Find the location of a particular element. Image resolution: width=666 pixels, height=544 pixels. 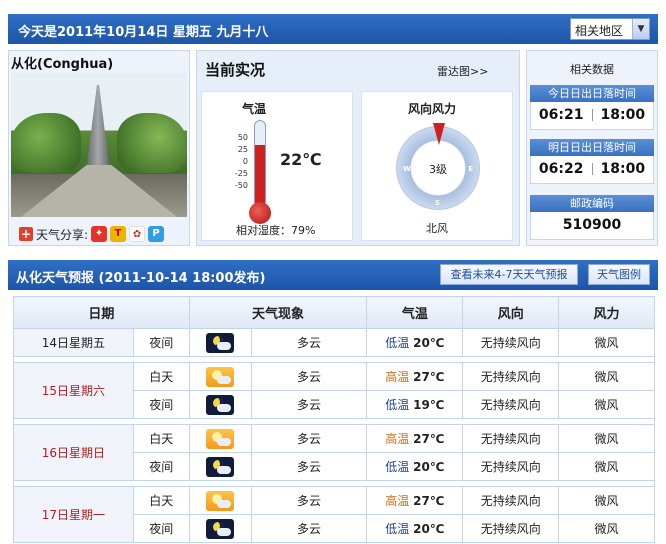

current-title: 当前实况 is located at coordinates (235, 70).